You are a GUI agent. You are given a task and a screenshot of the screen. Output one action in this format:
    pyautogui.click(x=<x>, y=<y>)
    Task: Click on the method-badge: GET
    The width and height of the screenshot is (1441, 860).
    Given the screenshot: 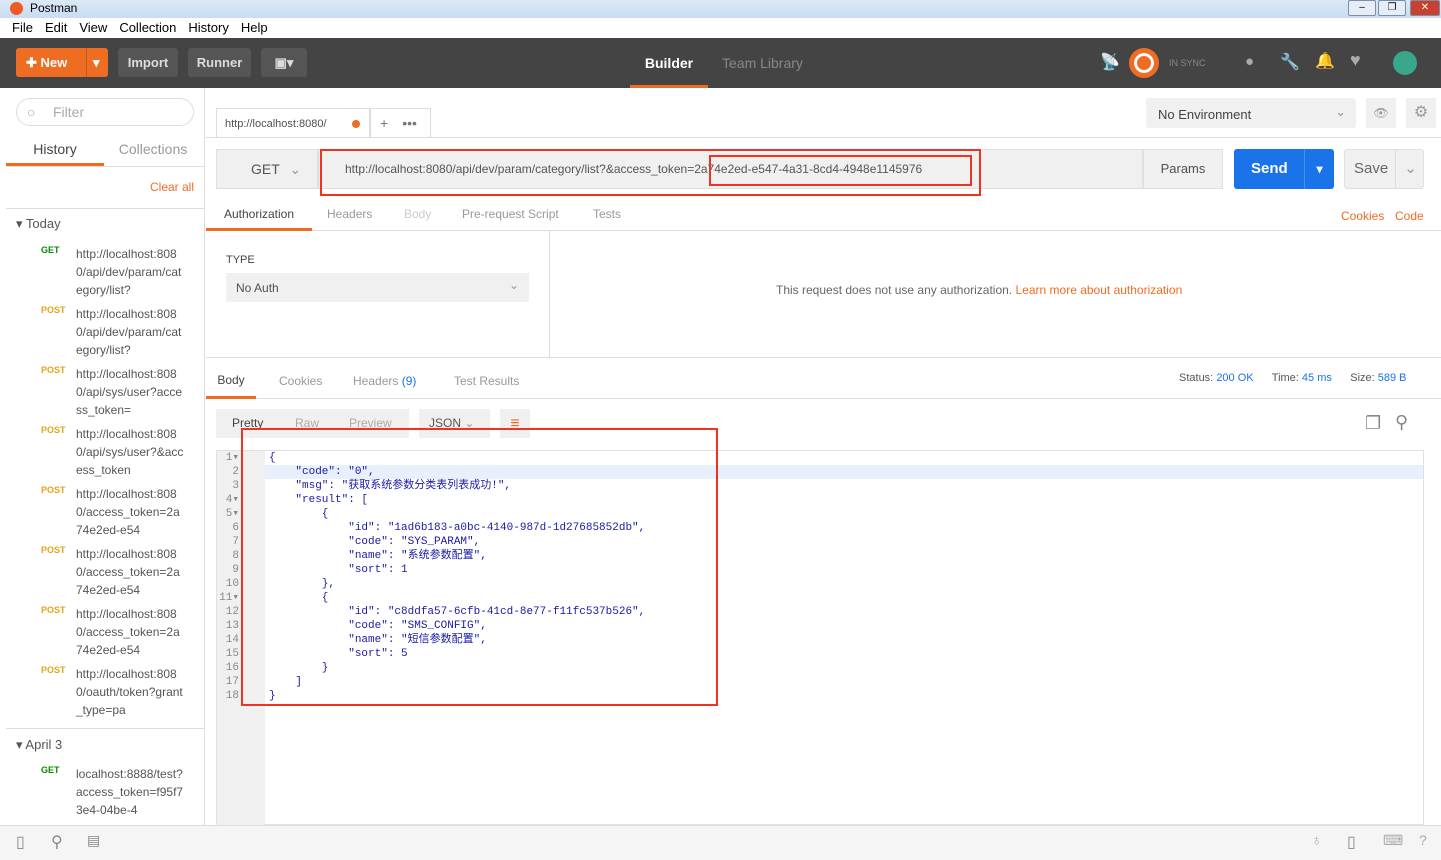 What is the action you would take?
    pyautogui.click(x=50, y=770)
    